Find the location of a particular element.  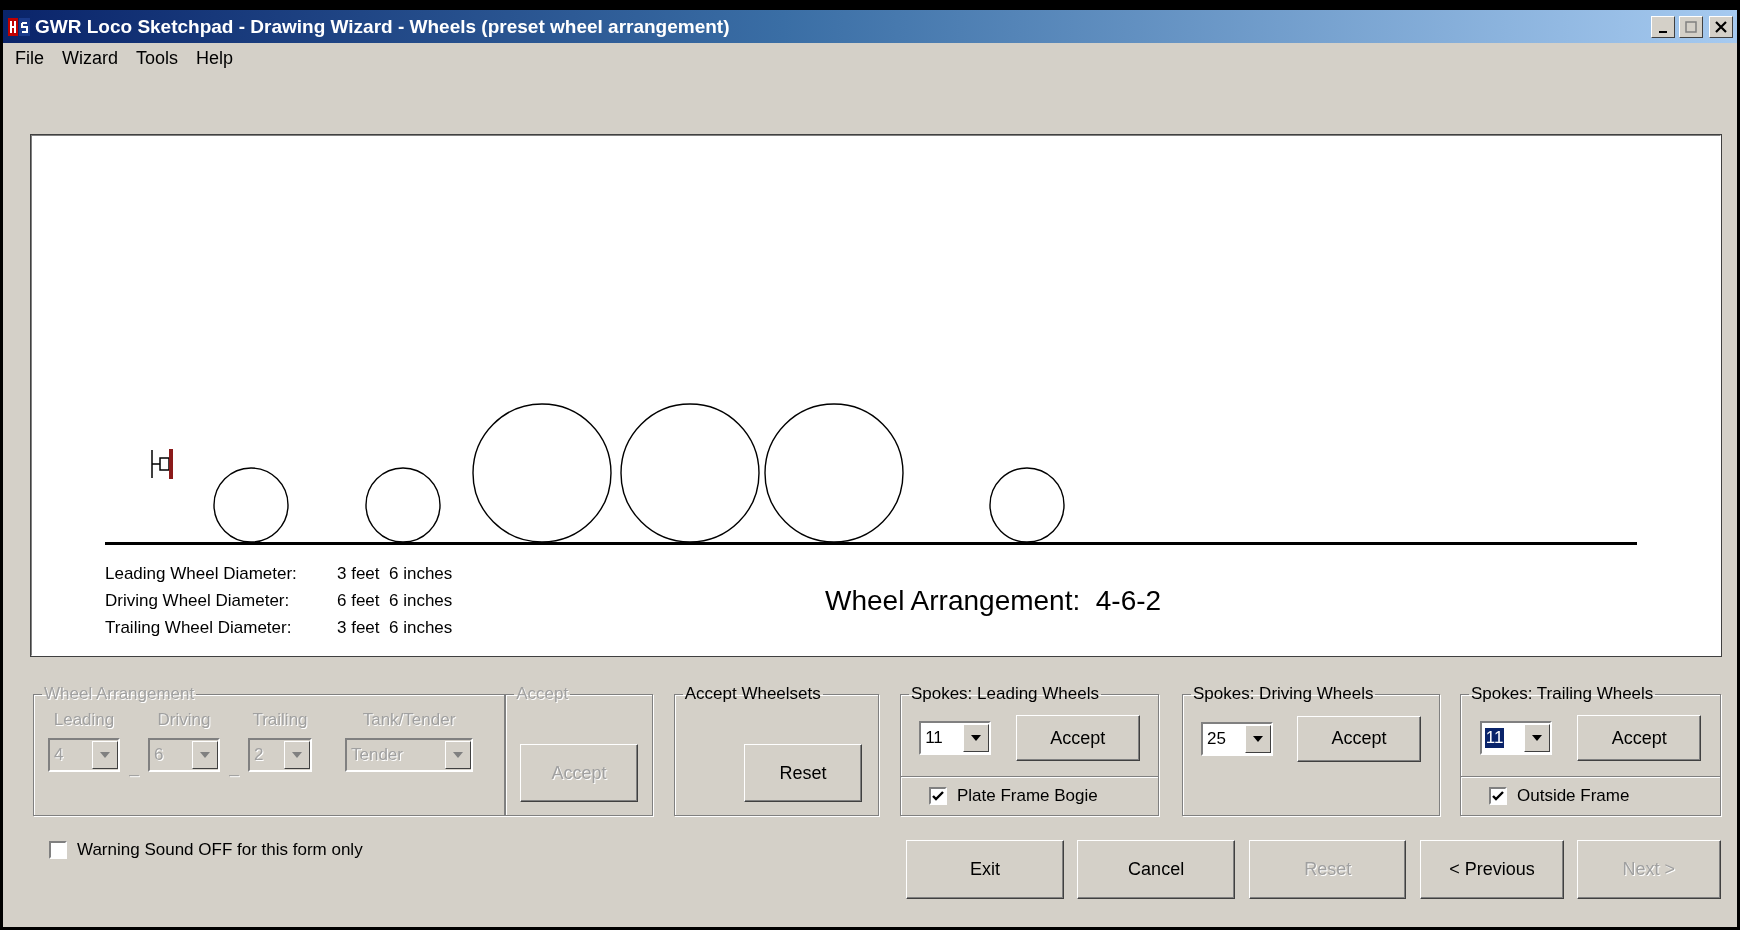

minimize-button is located at coordinates (1663, 26).